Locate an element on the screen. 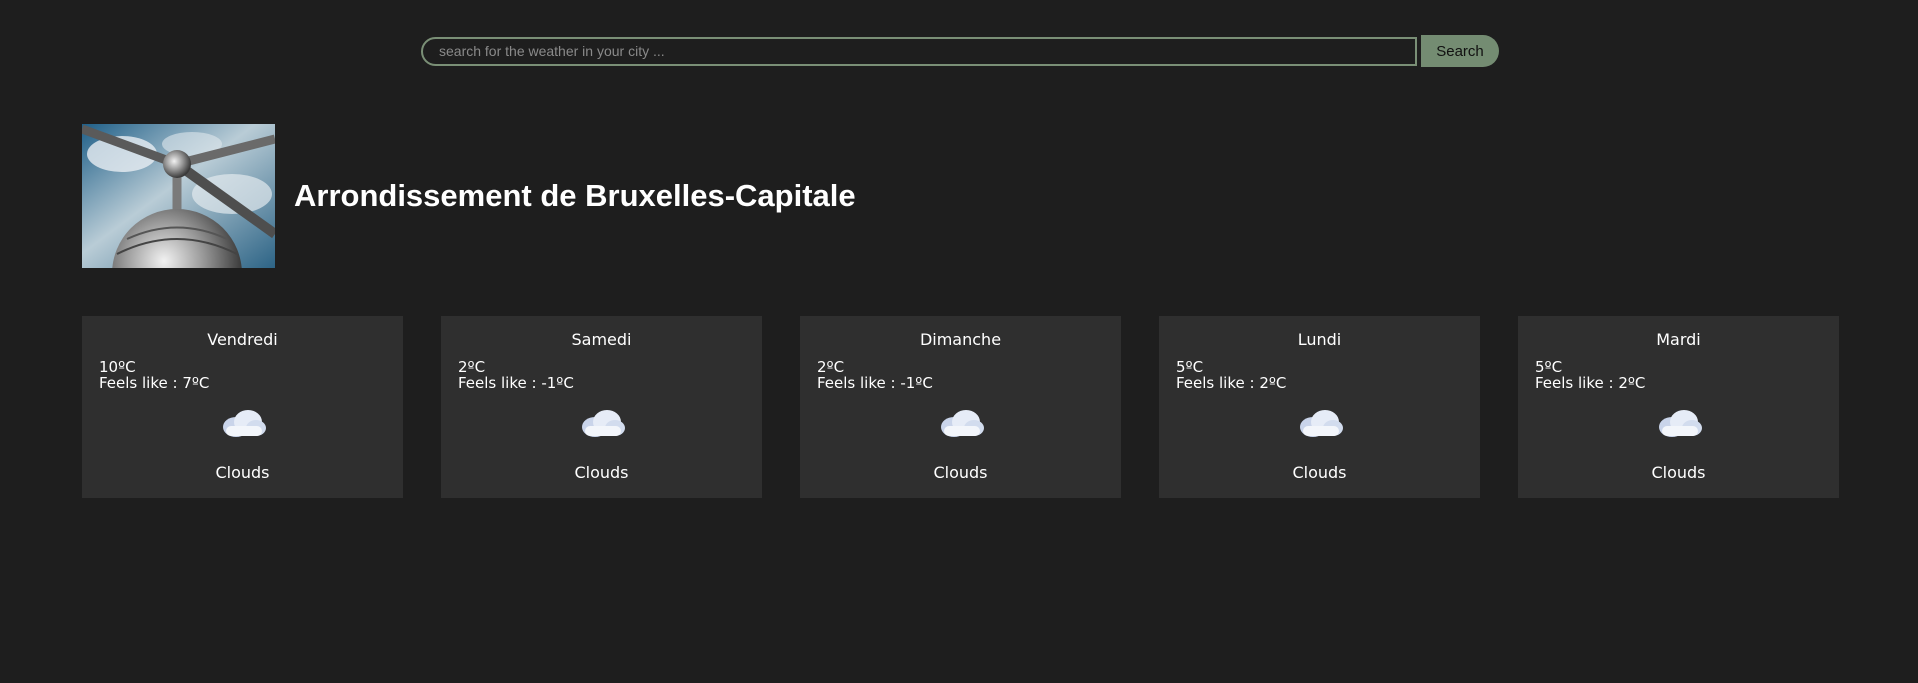 The width and height of the screenshot is (1918, 683). forecast-card: Dimanche 2ºC Feels like : -1ºC Clouds is located at coordinates (960, 407).